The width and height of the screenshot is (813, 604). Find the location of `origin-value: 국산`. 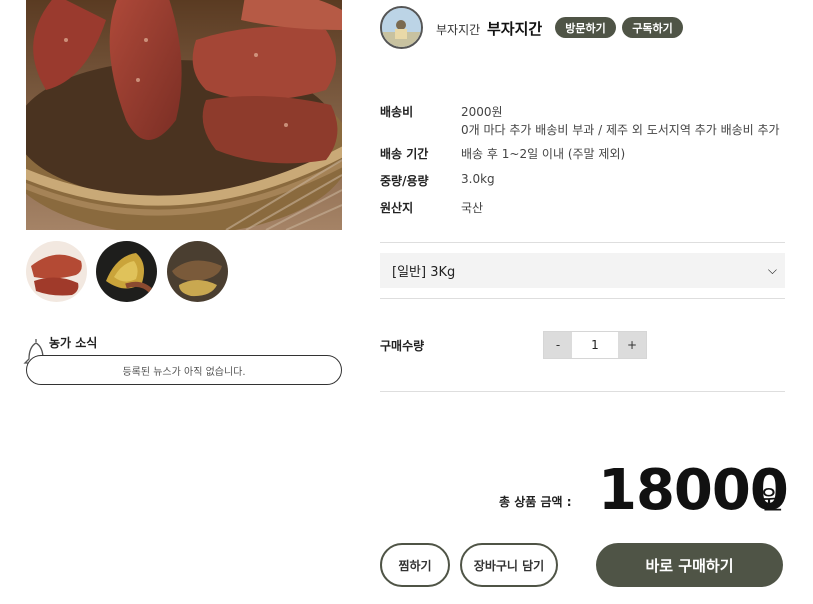

origin-value: 국산 is located at coordinates (472, 208).